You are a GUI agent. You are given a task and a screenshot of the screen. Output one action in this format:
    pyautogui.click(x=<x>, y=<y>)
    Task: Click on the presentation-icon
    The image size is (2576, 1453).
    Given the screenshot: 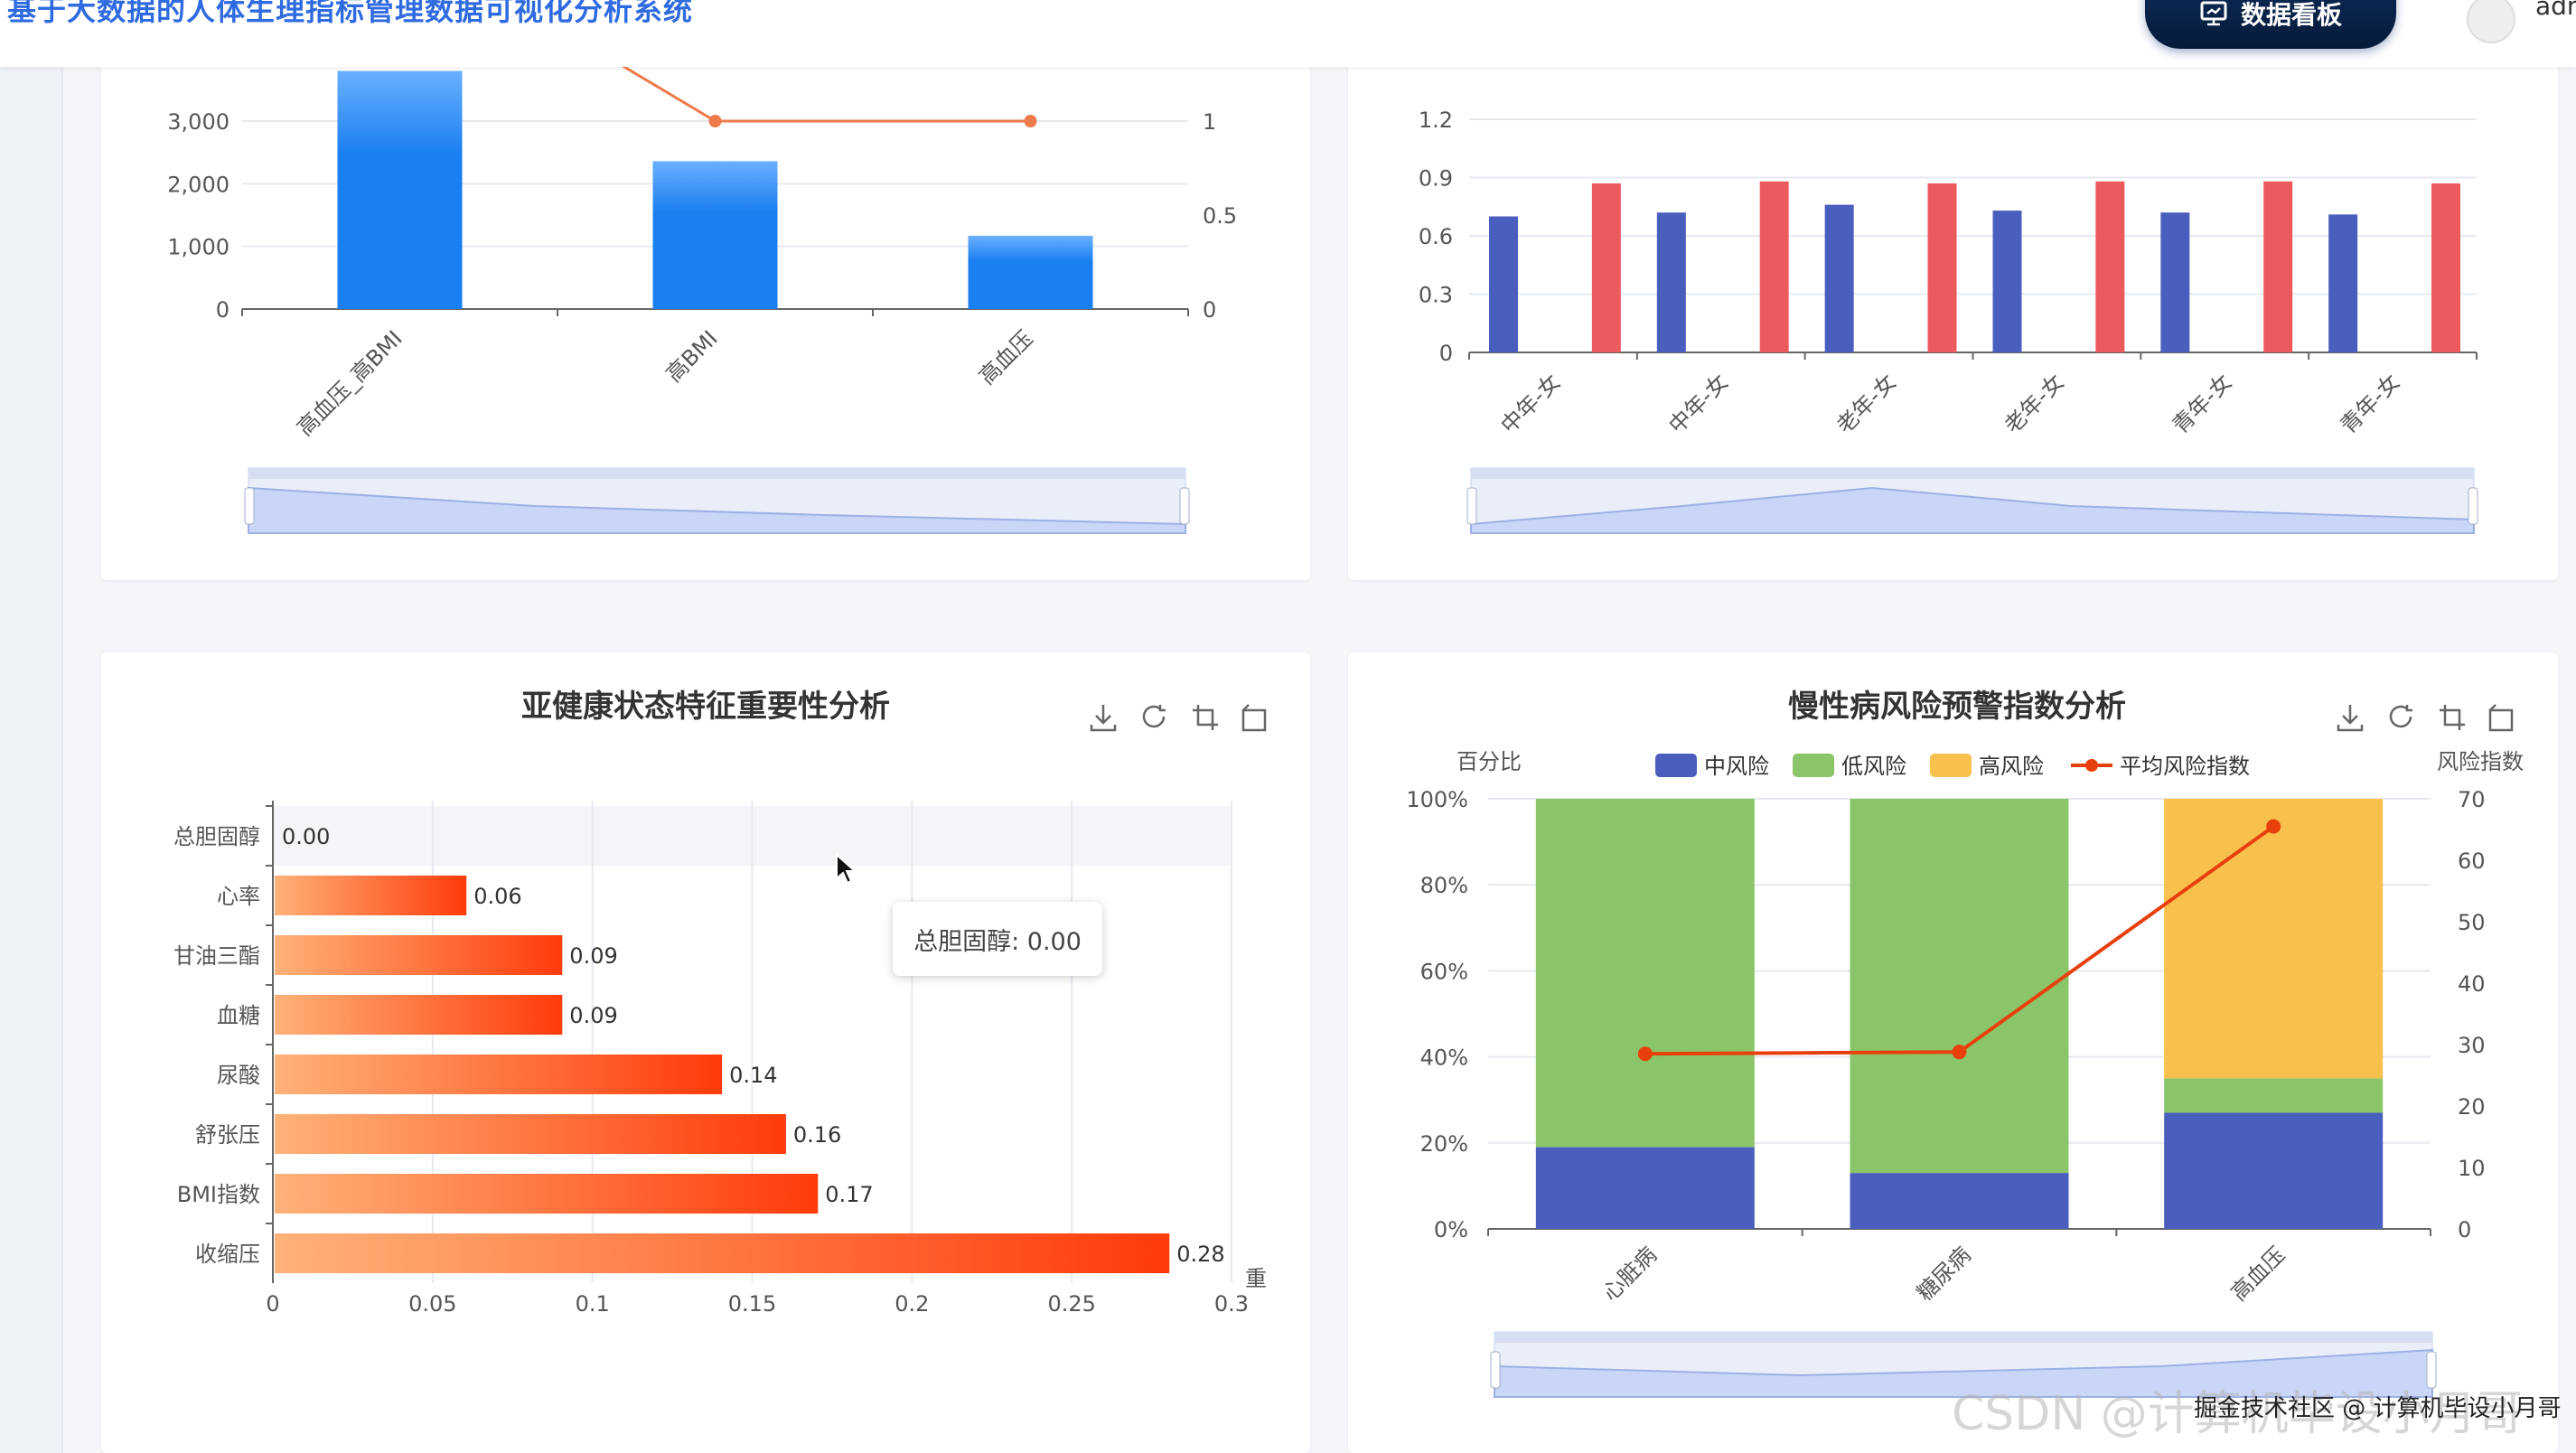 What is the action you would take?
    pyautogui.click(x=2213, y=13)
    